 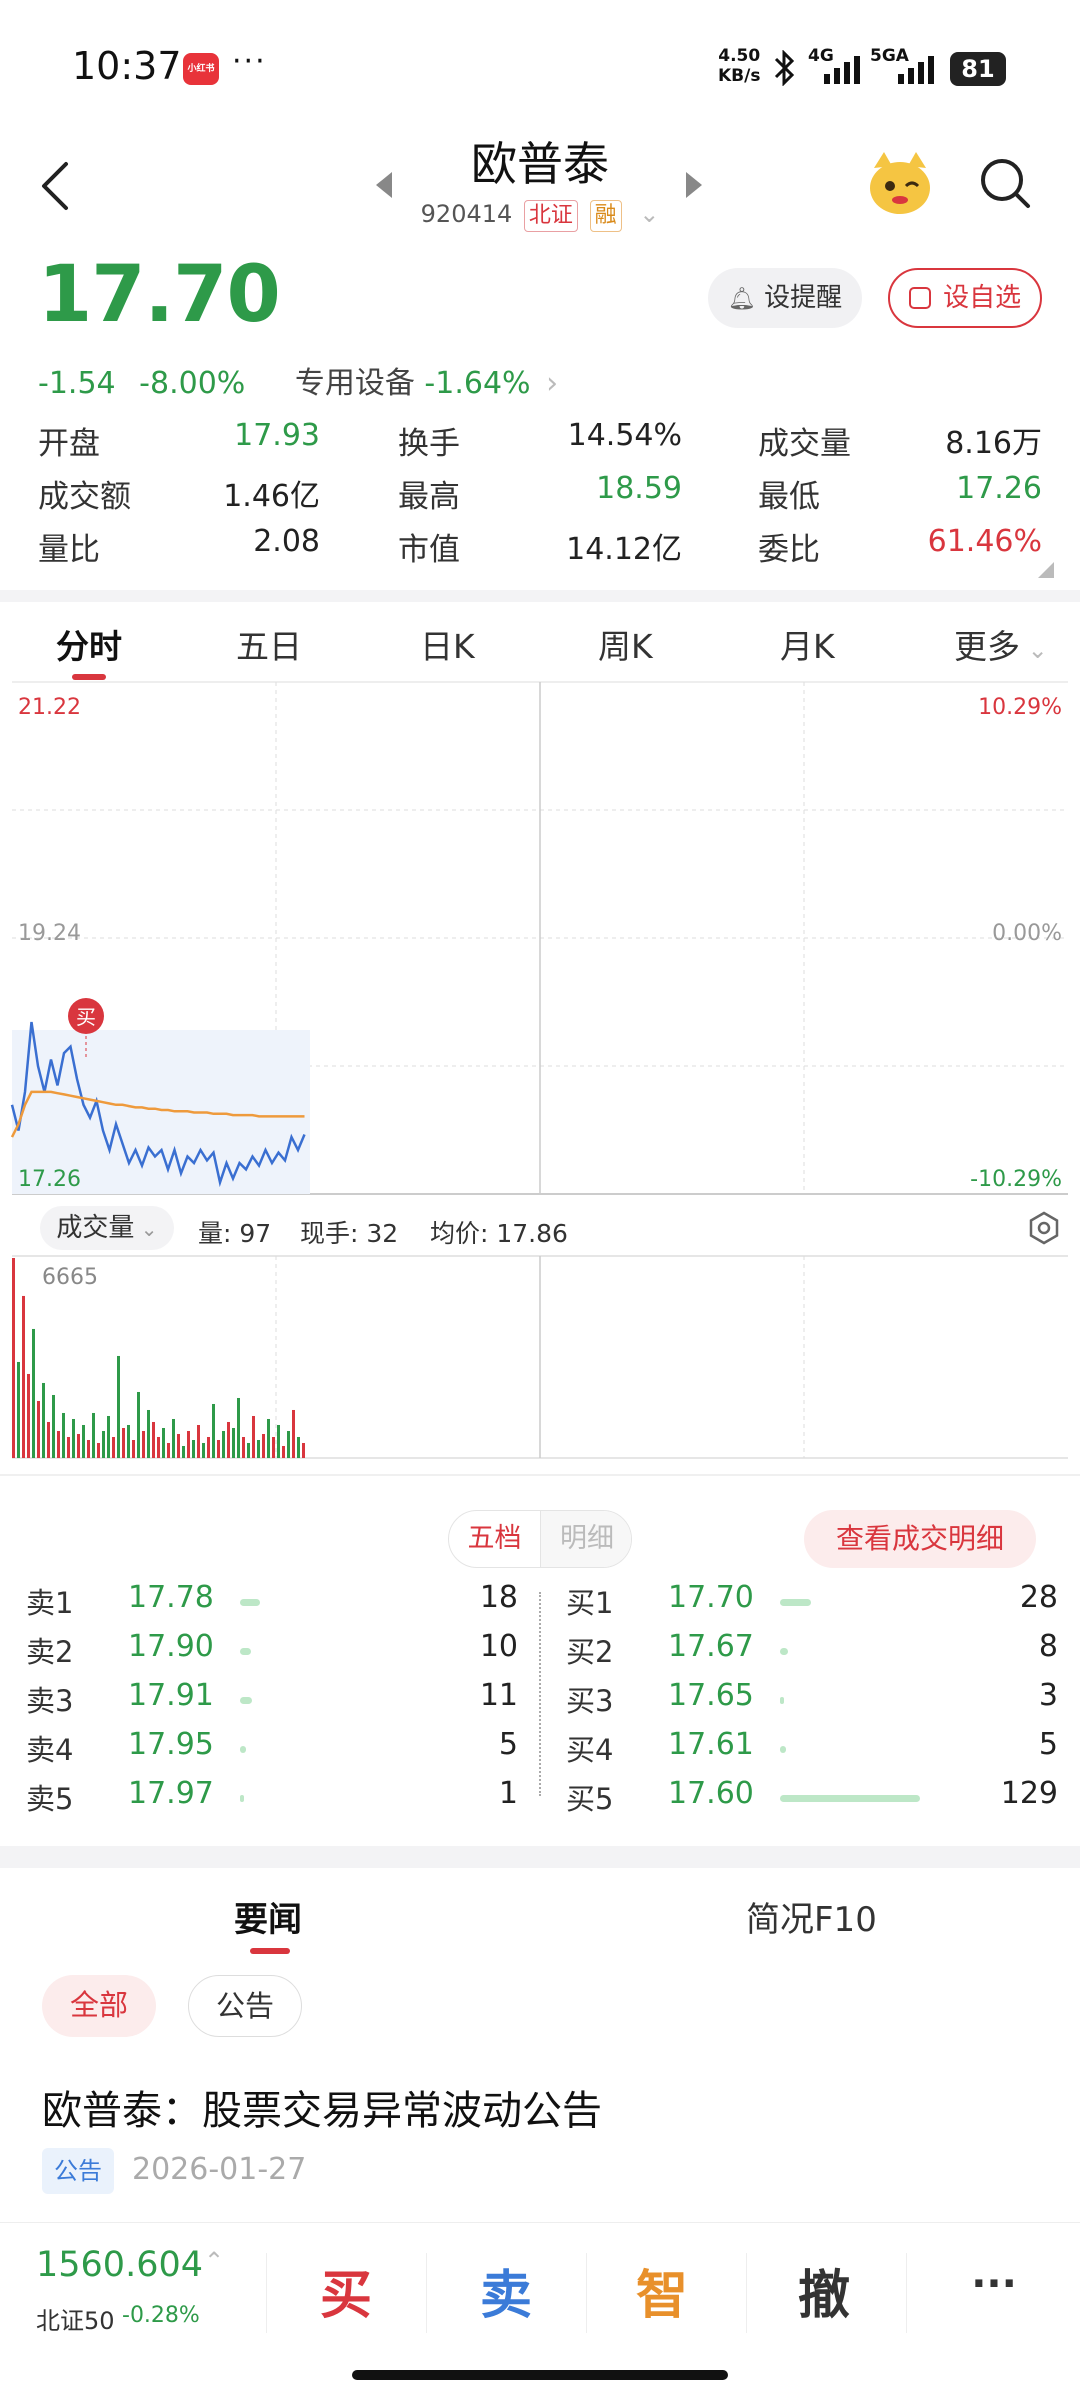 What do you see at coordinates (49, 707) in the screenshot?
I see `y-axis-top-price: 21.22` at bounding box center [49, 707].